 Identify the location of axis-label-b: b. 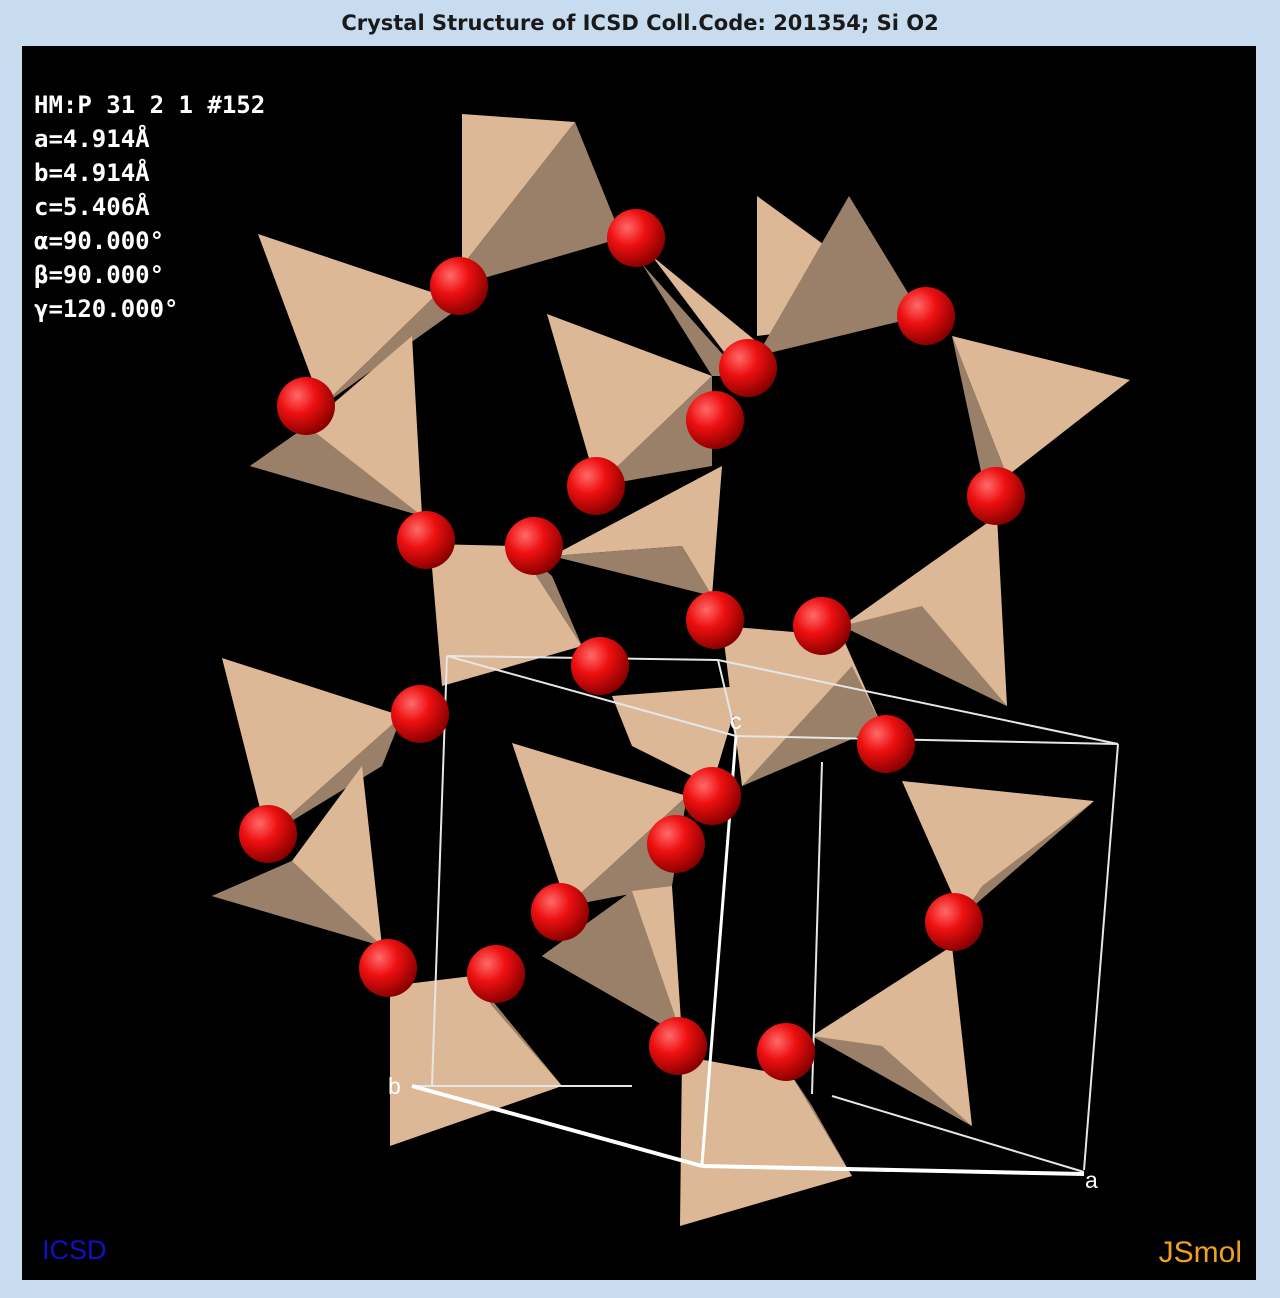
(394, 1086).